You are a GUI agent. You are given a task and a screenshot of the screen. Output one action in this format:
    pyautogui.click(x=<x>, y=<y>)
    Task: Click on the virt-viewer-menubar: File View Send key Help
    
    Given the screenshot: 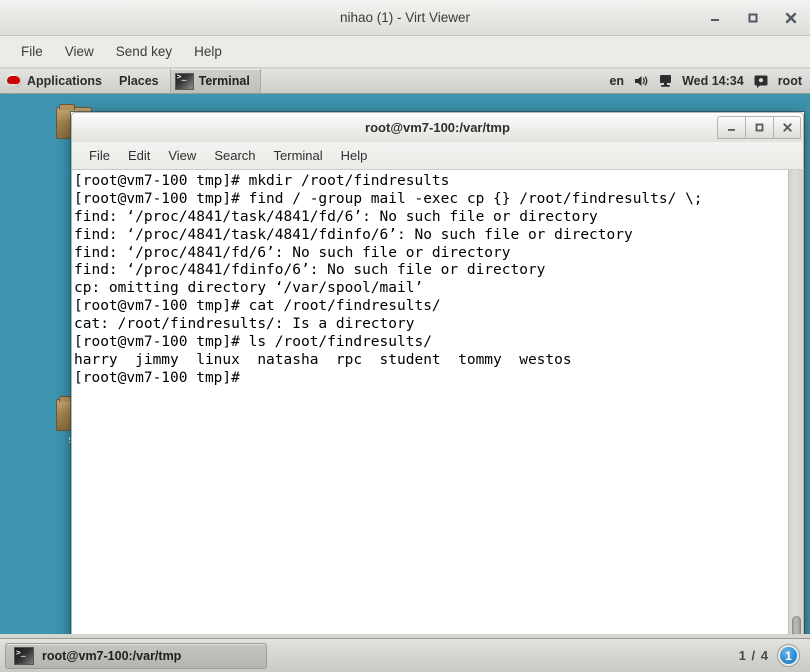 What is the action you would take?
    pyautogui.click(x=405, y=52)
    